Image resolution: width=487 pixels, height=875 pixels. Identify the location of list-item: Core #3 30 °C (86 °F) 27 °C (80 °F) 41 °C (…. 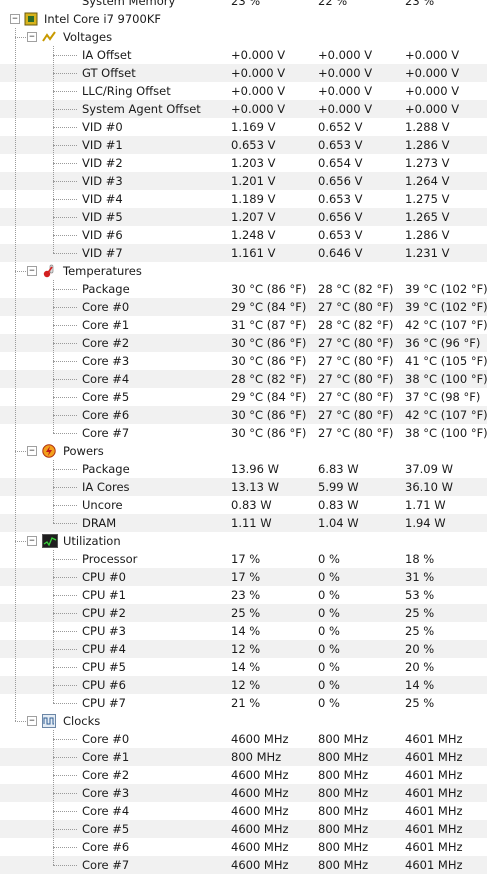
(243, 361).